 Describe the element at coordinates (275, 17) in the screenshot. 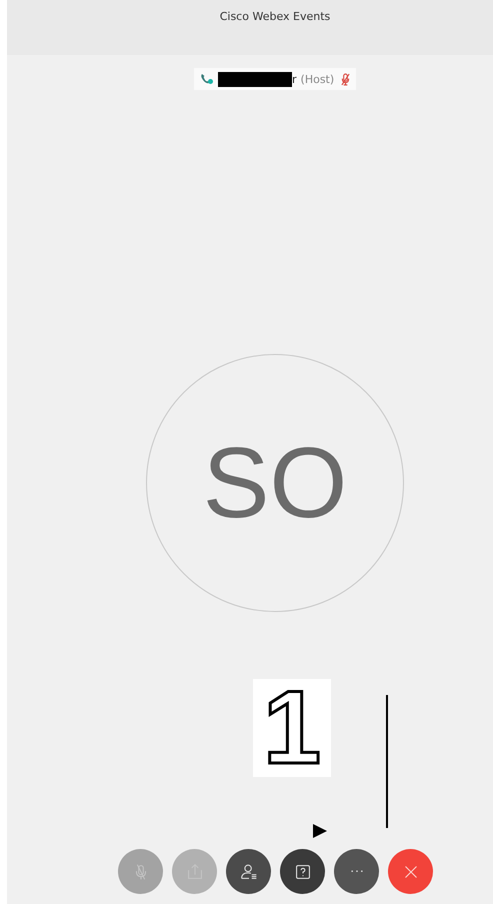

I see `window-title: Cisco Webex Events` at that location.